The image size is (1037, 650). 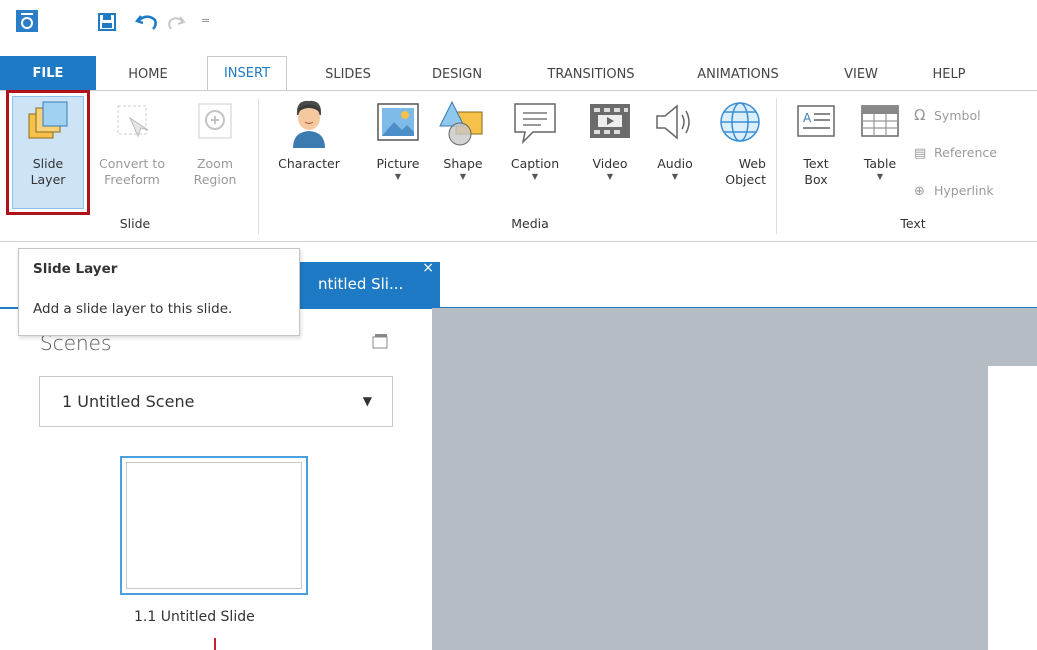 What do you see at coordinates (216, 401) in the screenshot?
I see `scene-selector-dropdown: 1 Untitled Scene ▼` at bounding box center [216, 401].